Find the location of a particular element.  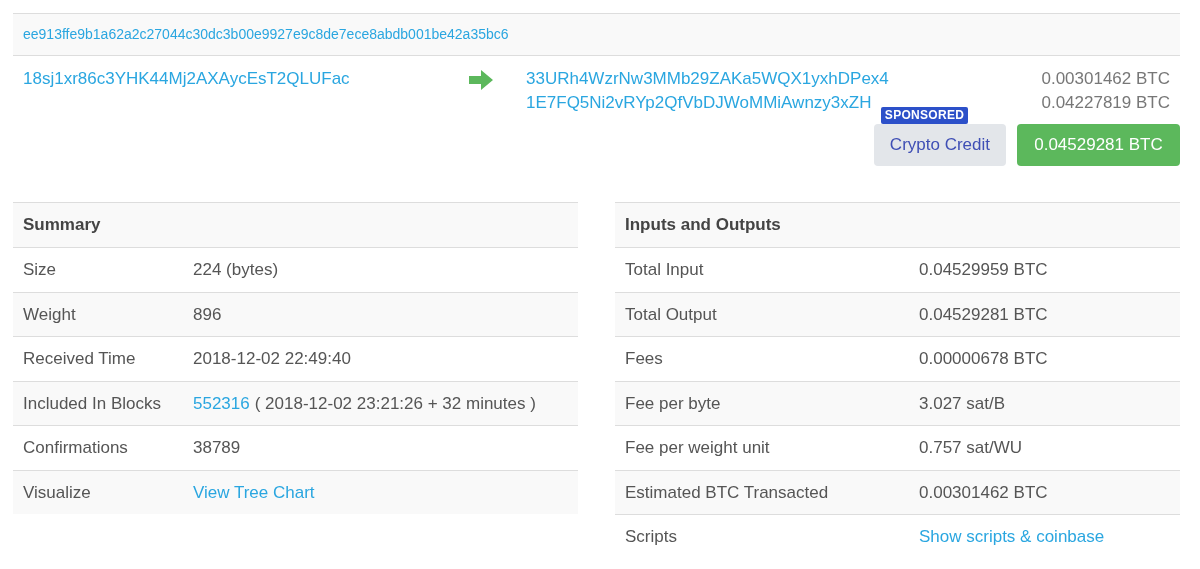

output-address-link: 1E7FQ5Ni2vRYp2QfVbDJWoMMiAwnzy3xZH is located at coordinates (699, 103).